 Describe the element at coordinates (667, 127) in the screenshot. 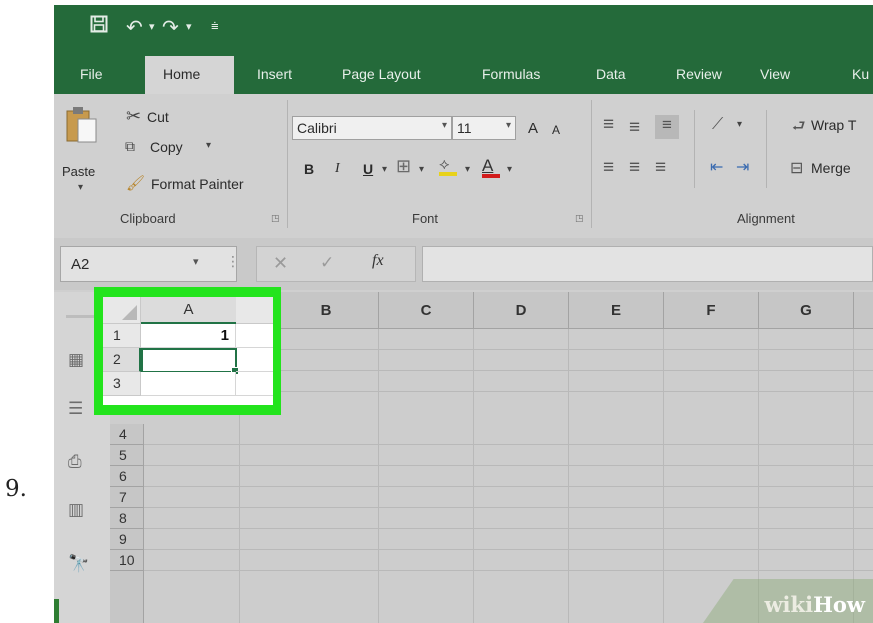

I see `align-bottom-icon: ≡` at that location.